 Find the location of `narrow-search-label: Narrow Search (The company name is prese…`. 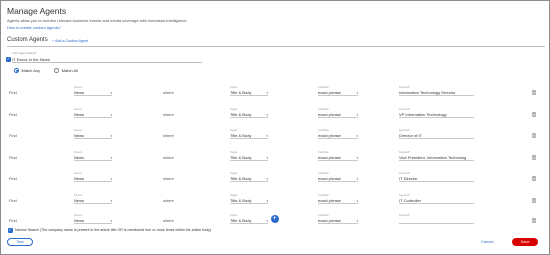

narrow-search-label: Narrow Search (The company name is prese… is located at coordinates (113, 230).